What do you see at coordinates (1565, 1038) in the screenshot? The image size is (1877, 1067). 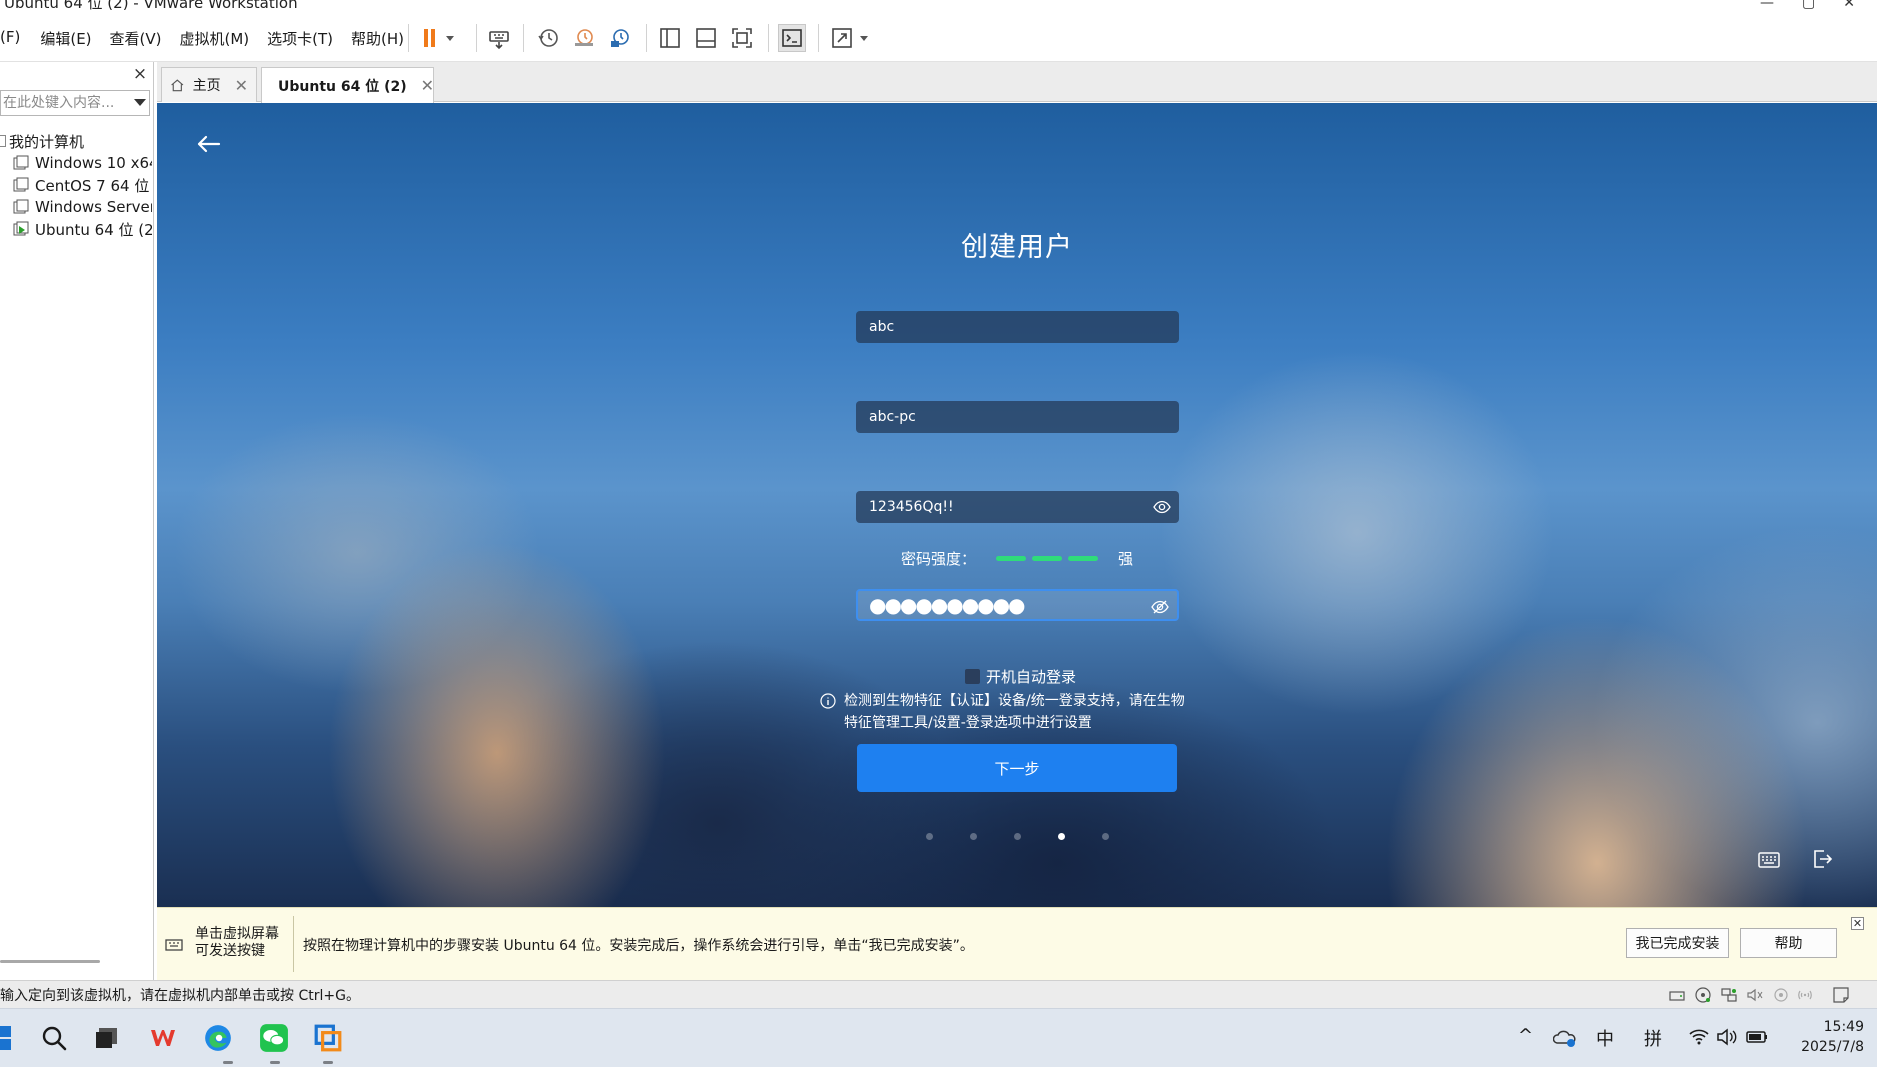 I see `onedrive-icon` at bounding box center [1565, 1038].